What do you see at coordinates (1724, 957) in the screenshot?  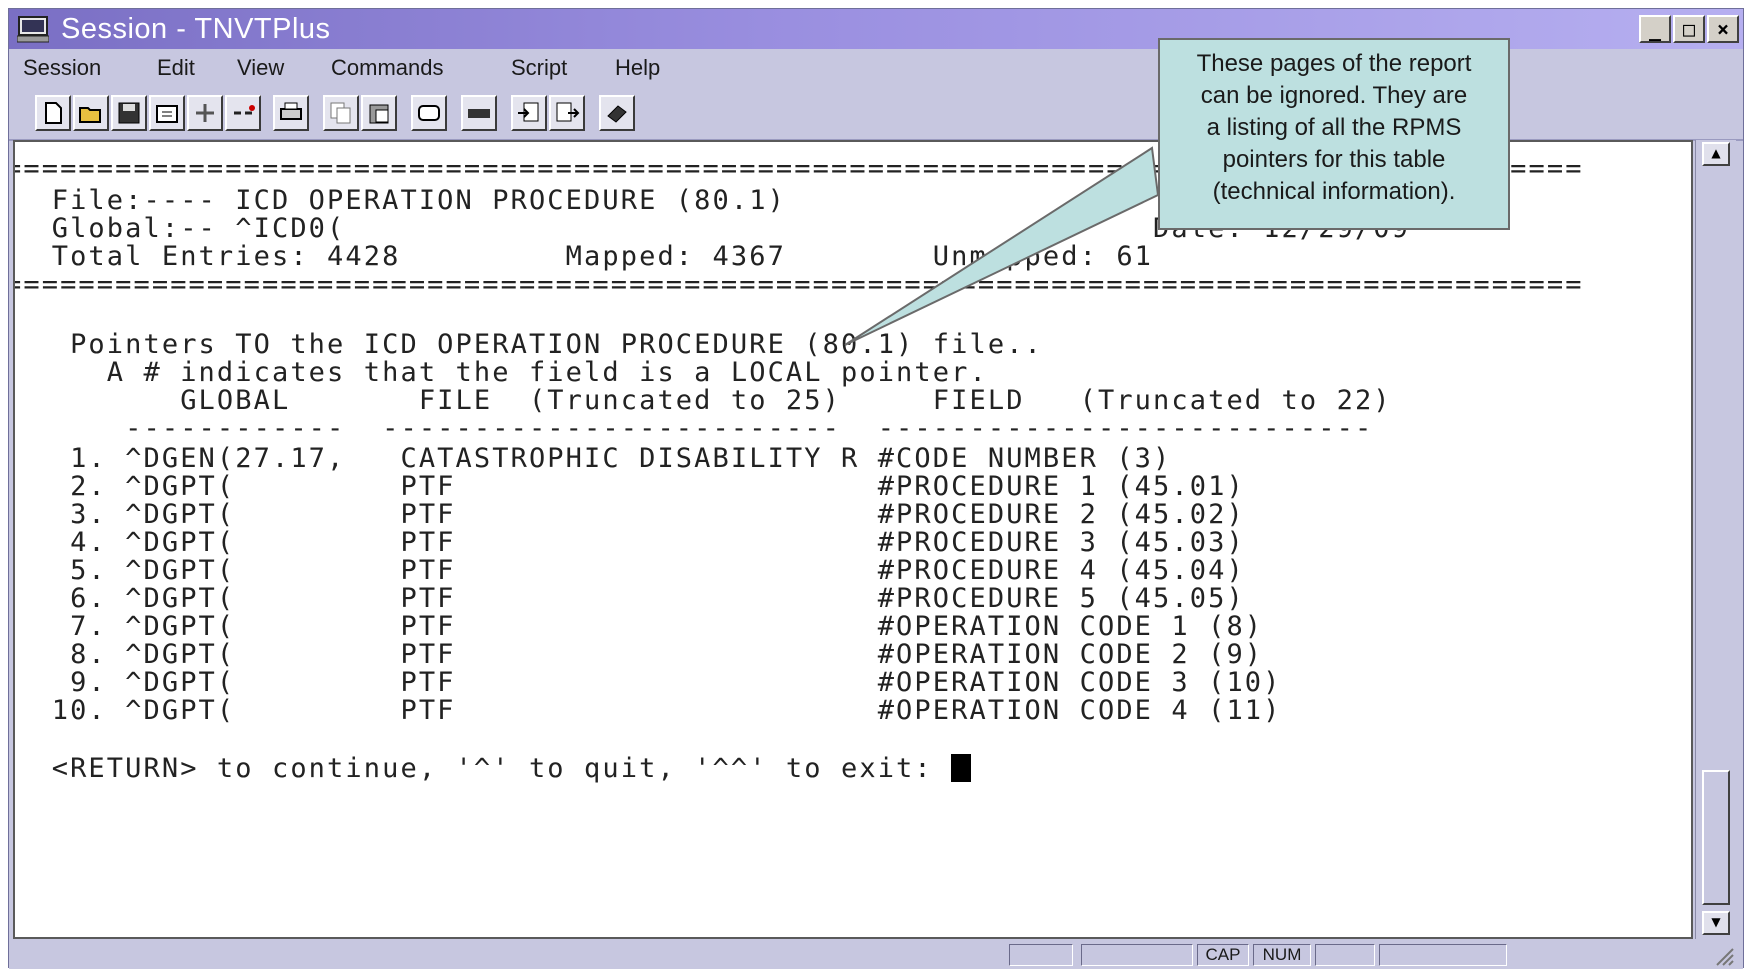 I see `resize-grip-icon` at bounding box center [1724, 957].